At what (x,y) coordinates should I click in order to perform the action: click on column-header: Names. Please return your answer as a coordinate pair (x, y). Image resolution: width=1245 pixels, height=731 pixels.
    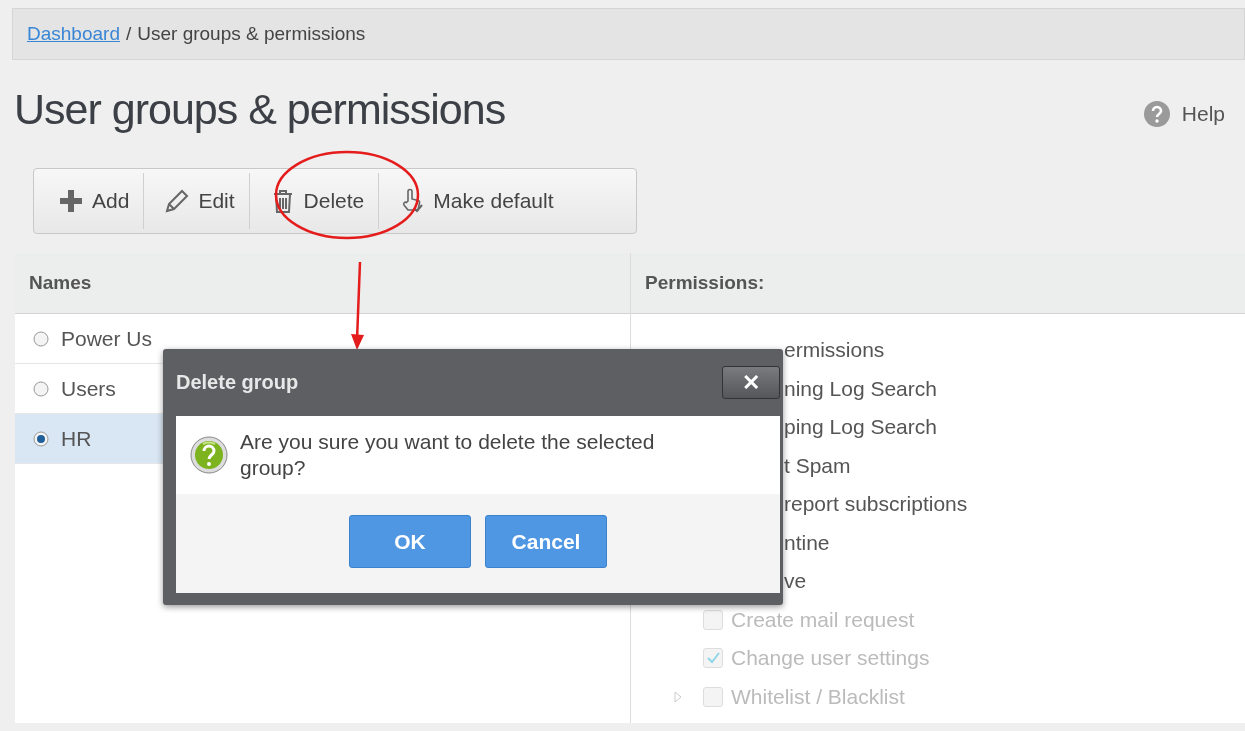
    Looking at the image, I should click on (322, 283).